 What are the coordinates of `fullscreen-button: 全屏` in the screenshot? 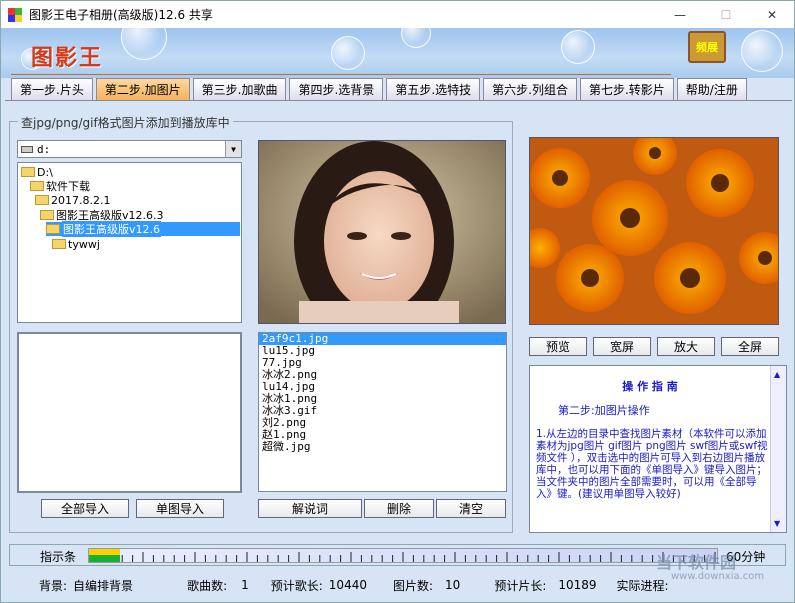 It's located at (750, 346).